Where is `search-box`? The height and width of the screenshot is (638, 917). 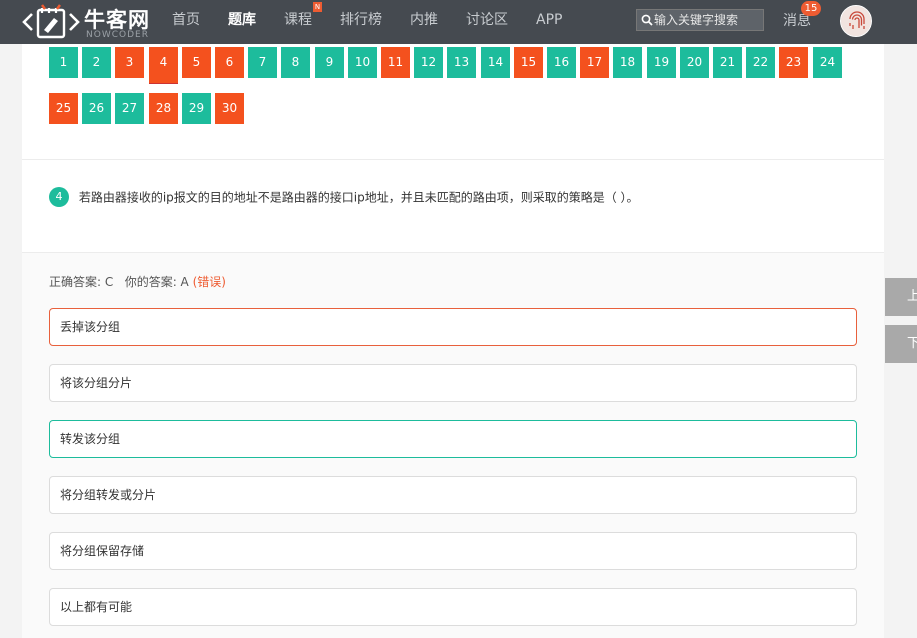 search-box is located at coordinates (700, 20).